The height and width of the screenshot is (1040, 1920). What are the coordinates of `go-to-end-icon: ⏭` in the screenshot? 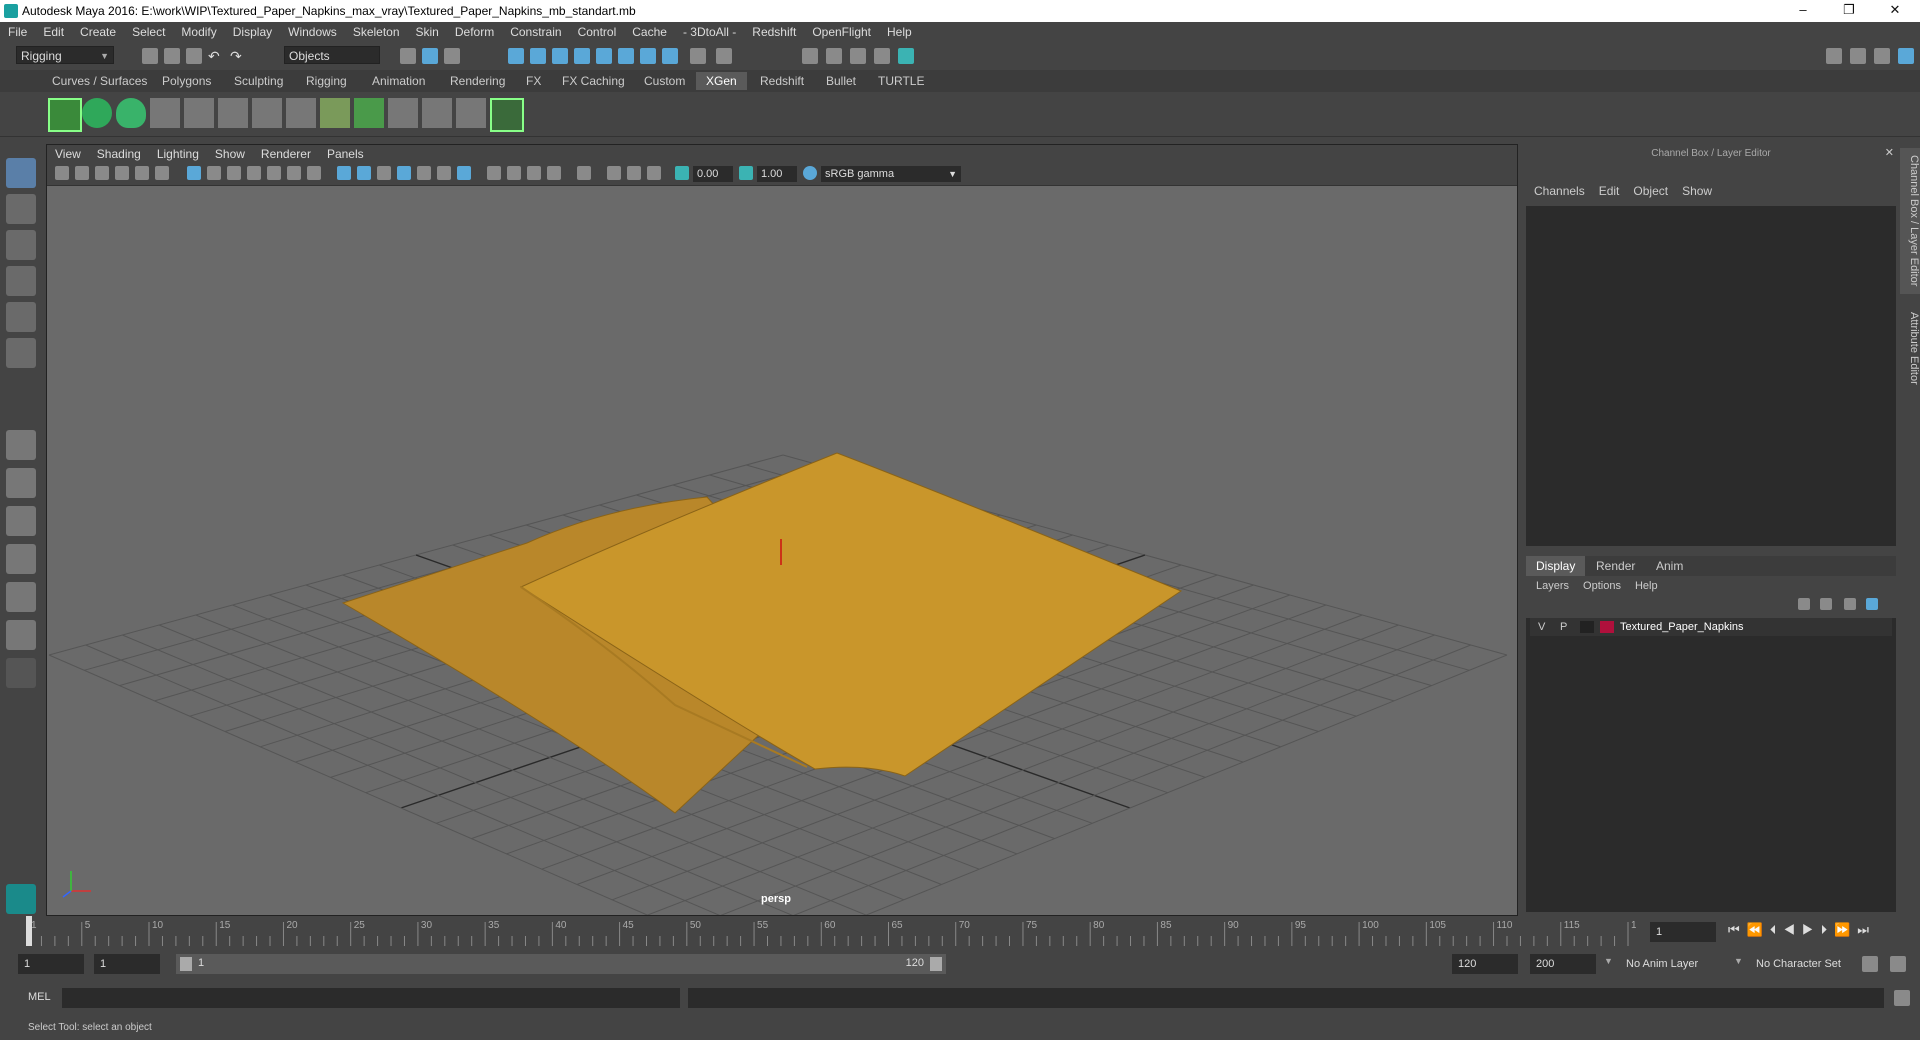 It's located at (1866, 929).